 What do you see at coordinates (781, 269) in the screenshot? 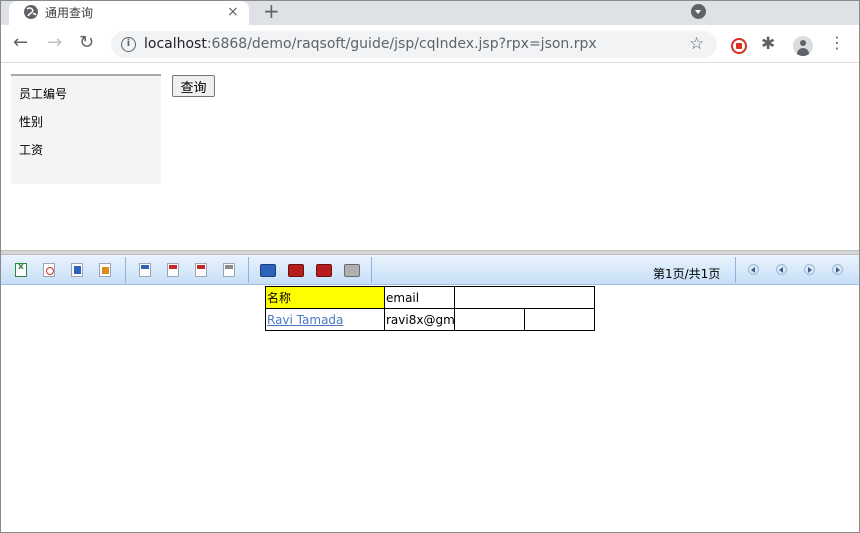
I see `prev-page-icon` at bounding box center [781, 269].